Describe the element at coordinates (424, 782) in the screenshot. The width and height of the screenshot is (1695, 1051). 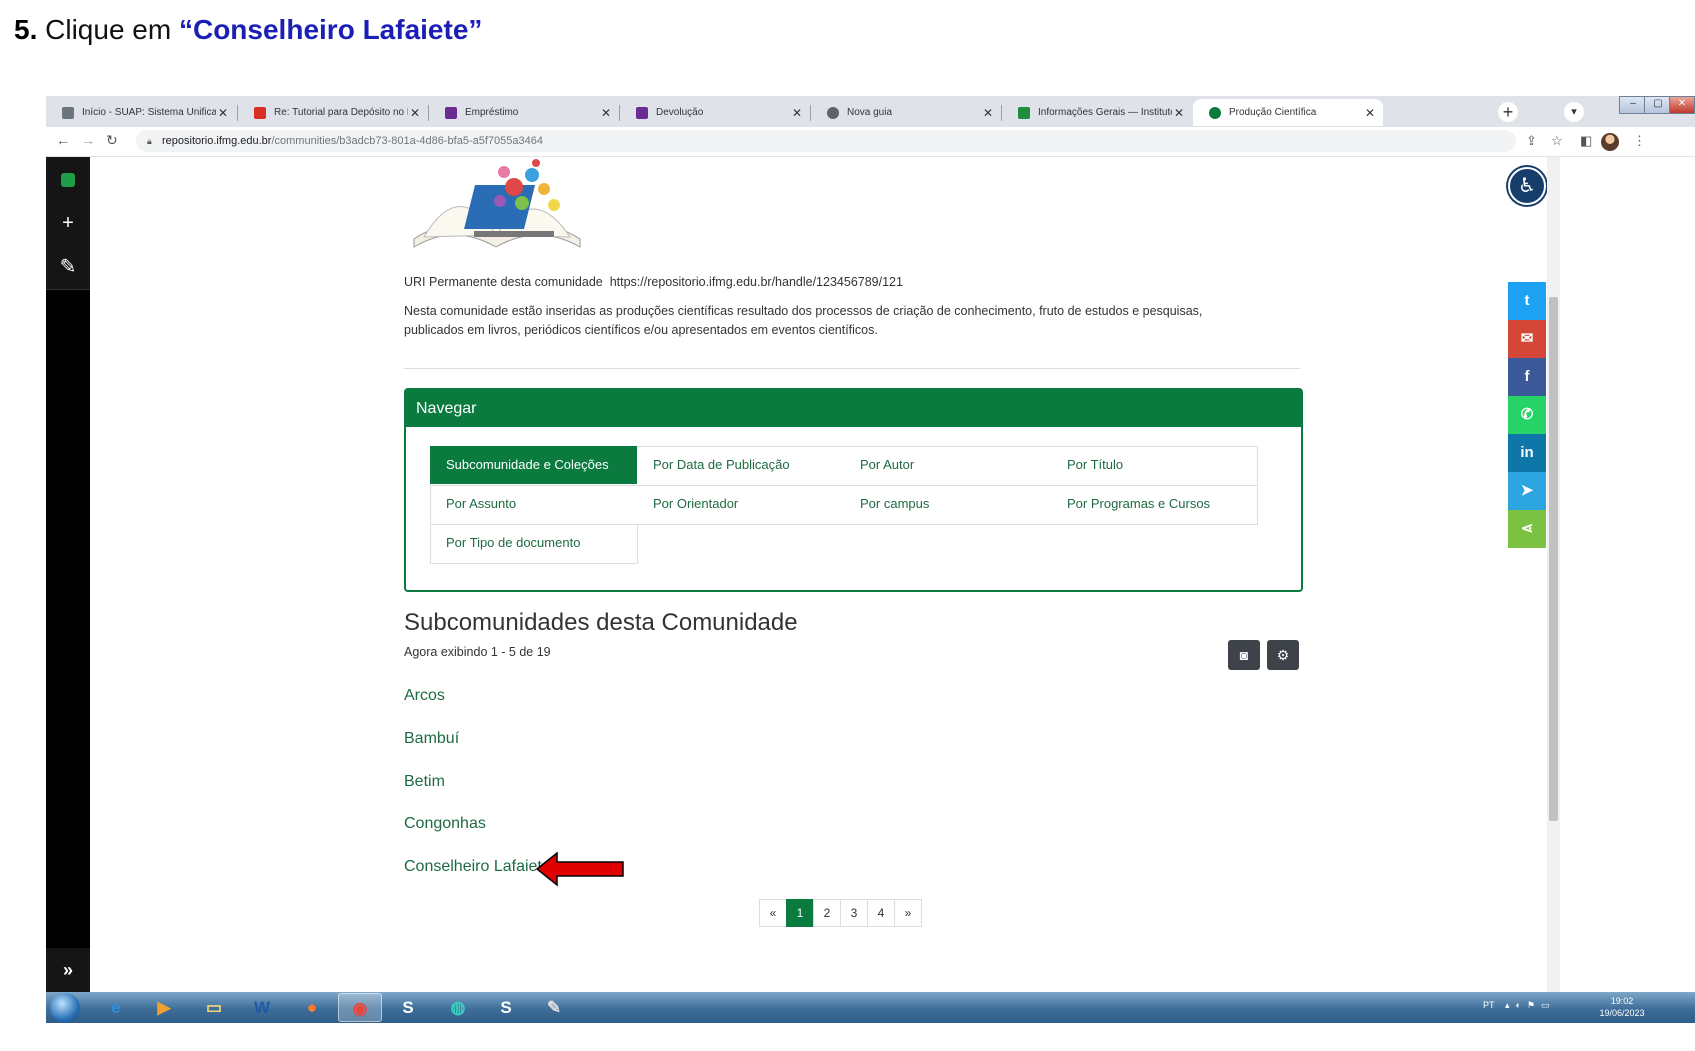
I see `subcommunity-link: Betim` at that location.